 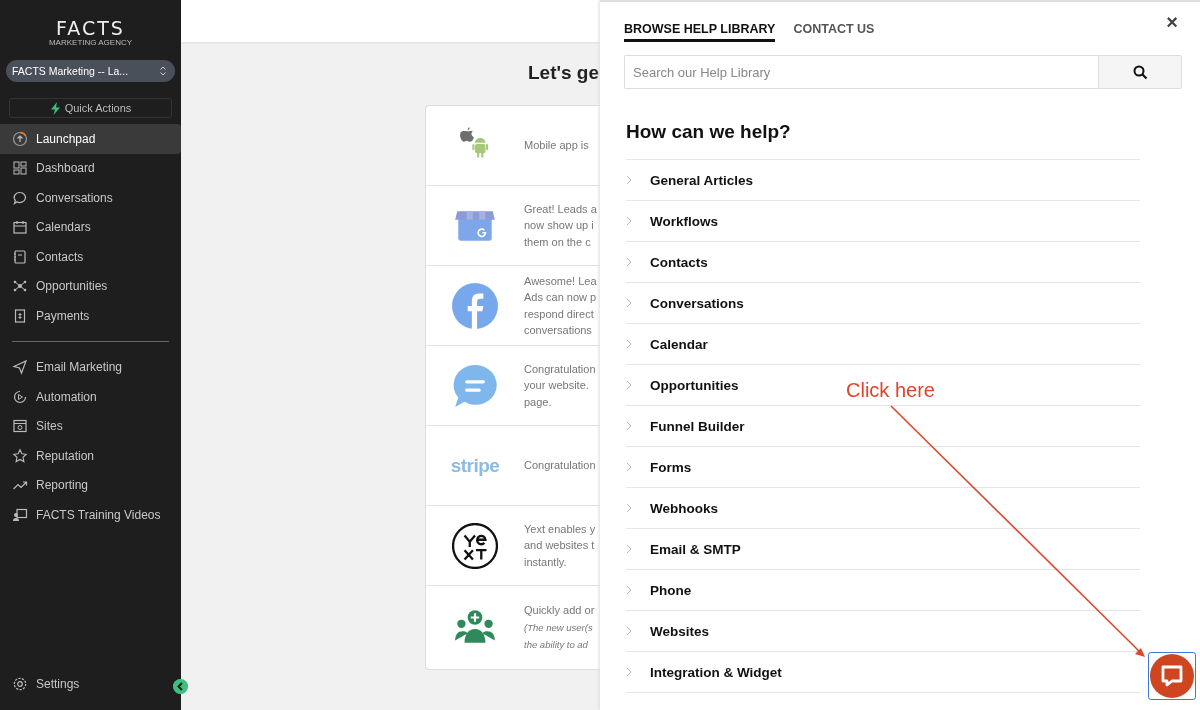 I want to click on sidebar-item: FACTS Training Videos, so click(x=90, y=515).